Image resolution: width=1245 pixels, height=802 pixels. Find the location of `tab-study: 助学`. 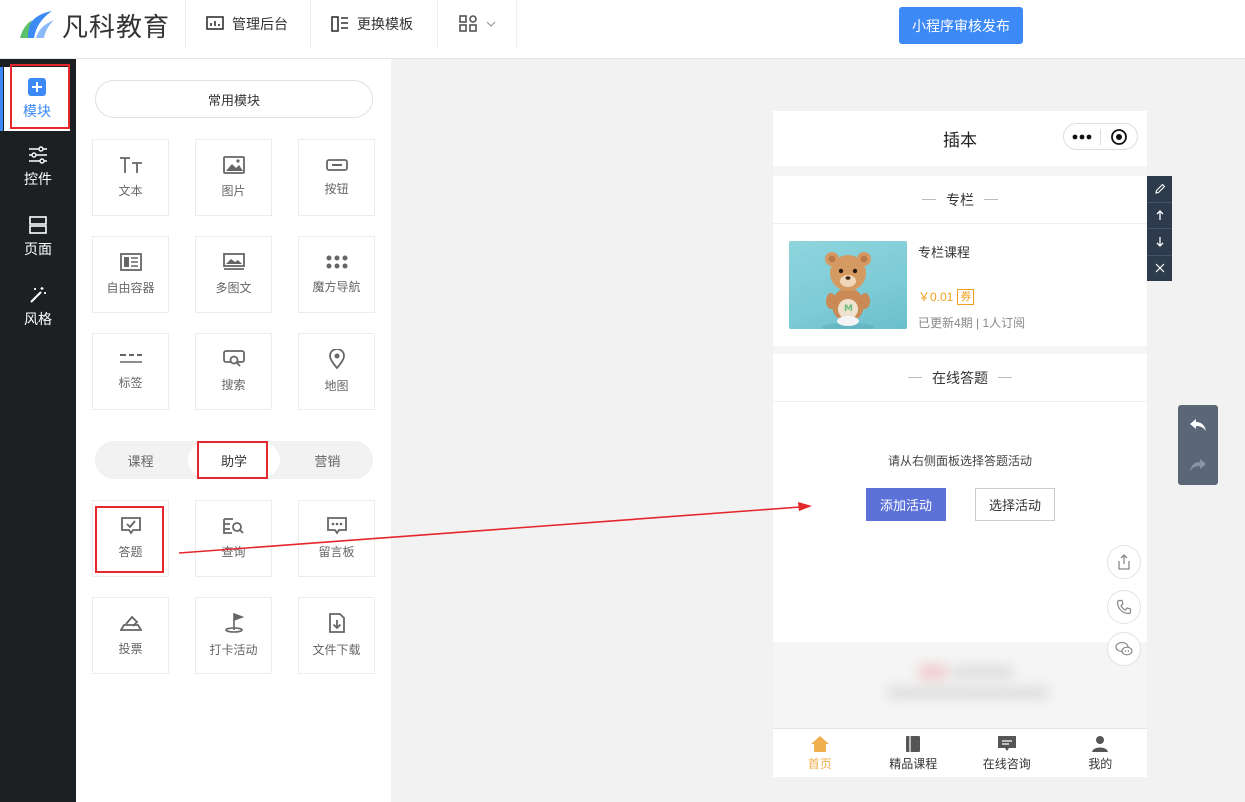

tab-study: 助学 is located at coordinates (234, 460).